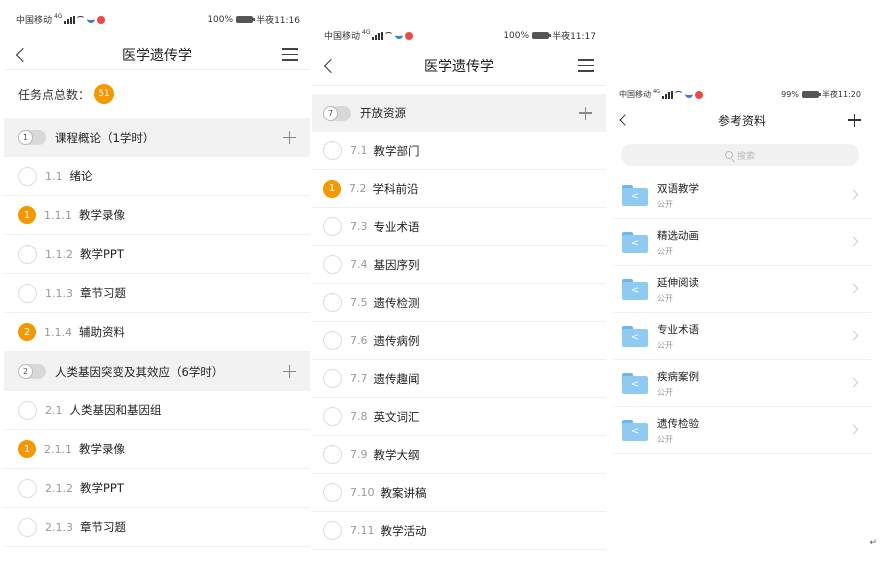 The image size is (887, 562). Describe the element at coordinates (459, 265) in the screenshot. I see `list-item: 7.4 基因序列` at that location.